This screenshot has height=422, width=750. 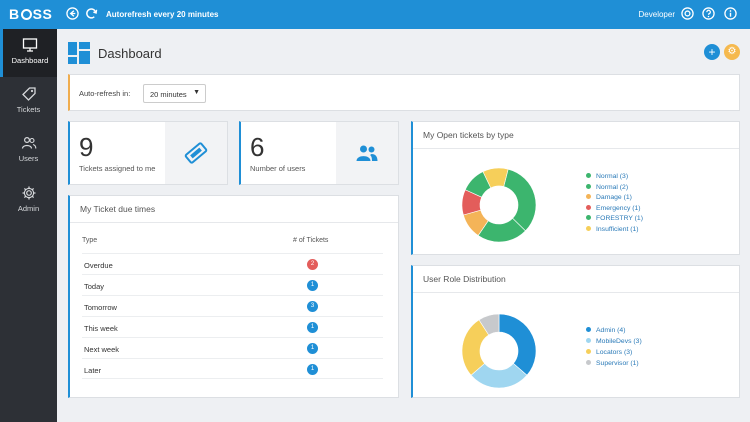 I want to click on sidebar-item-users: Users, so click(x=28, y=151).